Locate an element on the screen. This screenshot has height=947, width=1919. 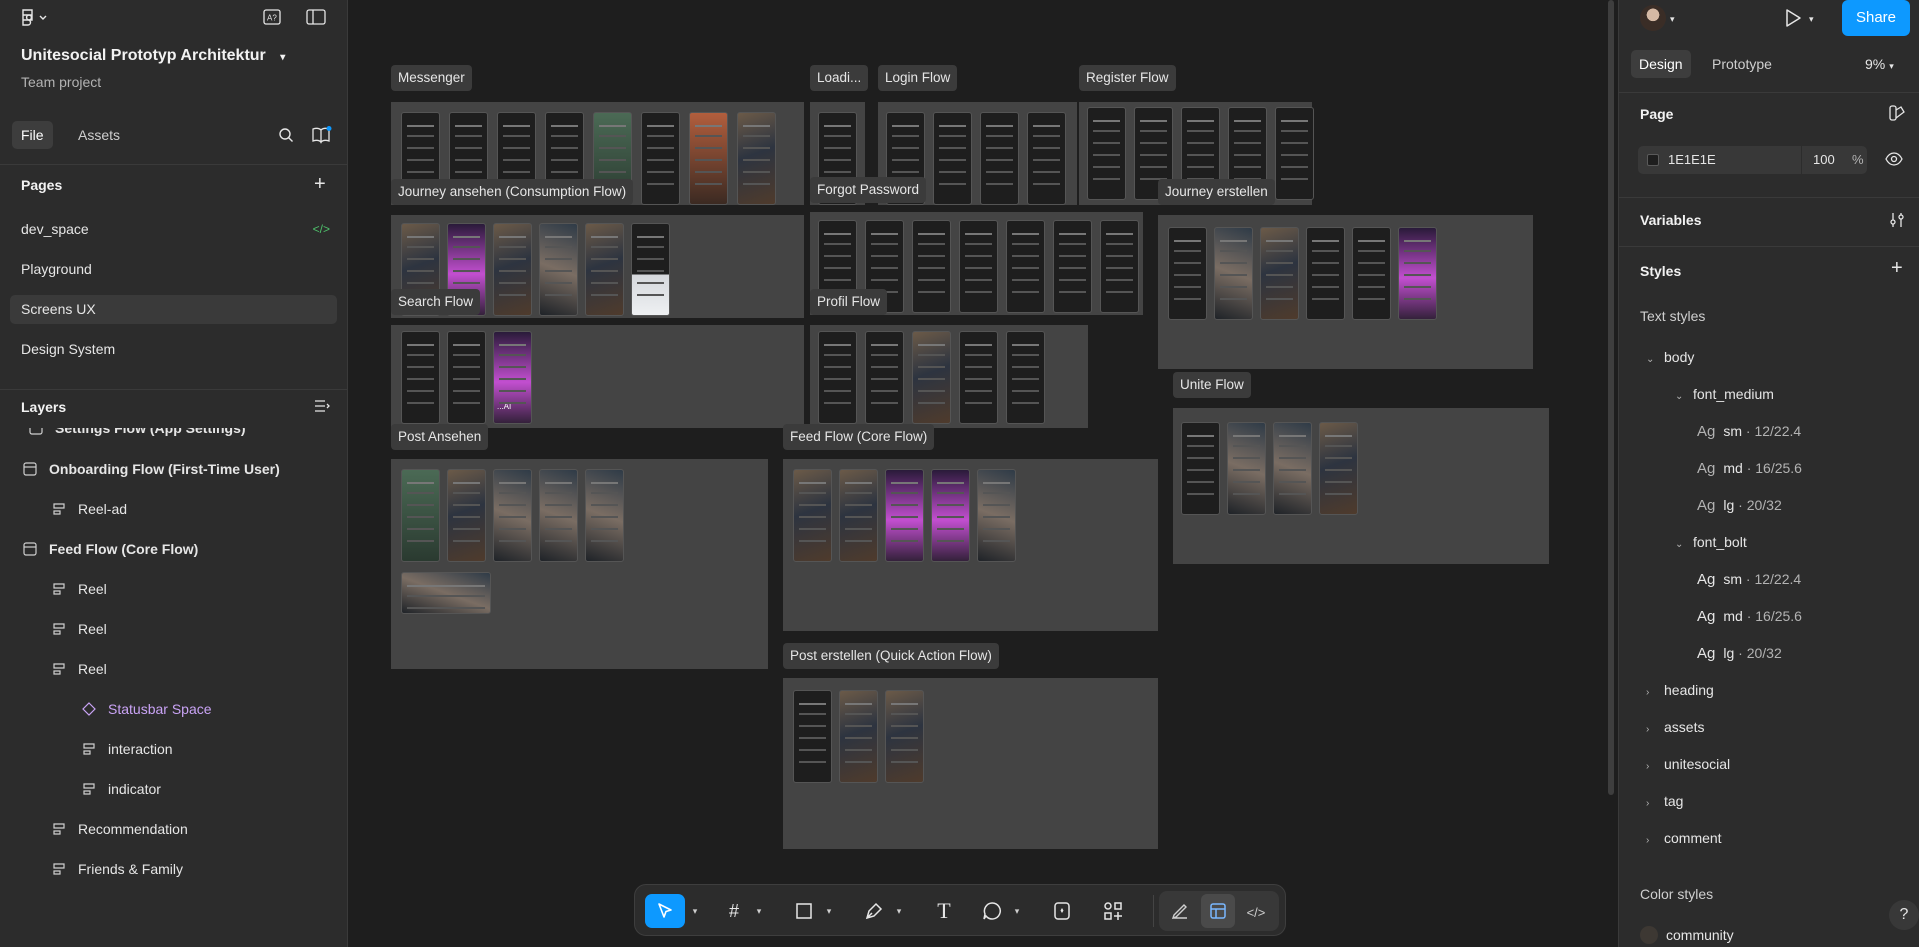
frame-label: Feed Flow (Core Flow) is located at coordinates (859, 437).